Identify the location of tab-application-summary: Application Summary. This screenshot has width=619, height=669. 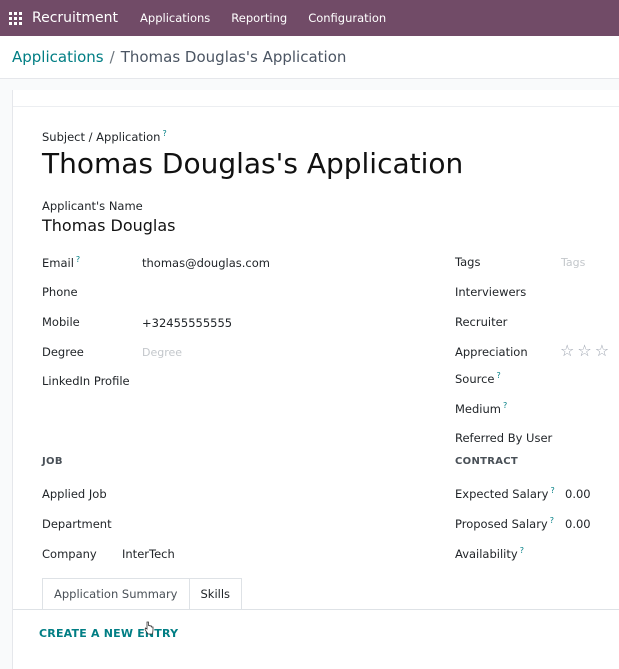
(115, 593).